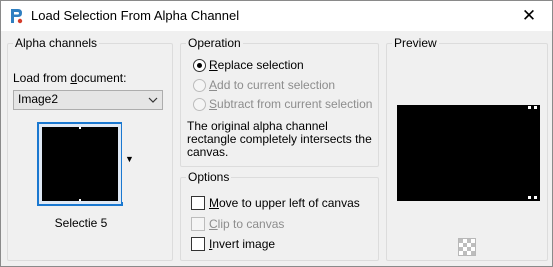  What do you see at coordinates (529, 107) in the screenshot?
I see `preview-marker-tl` at bounding box center [529, 107].